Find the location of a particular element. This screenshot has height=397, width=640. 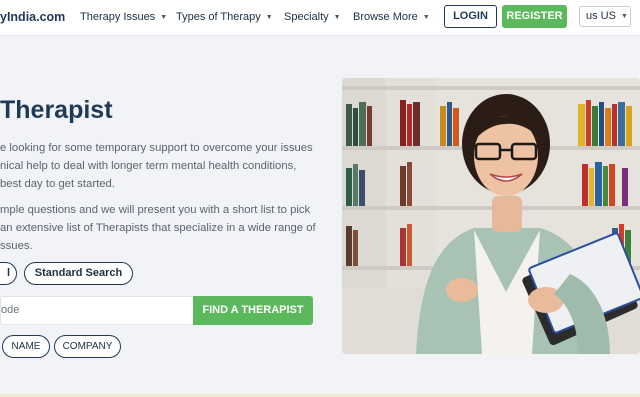

nav-label: Browse More is located at coordinates (385, 17).